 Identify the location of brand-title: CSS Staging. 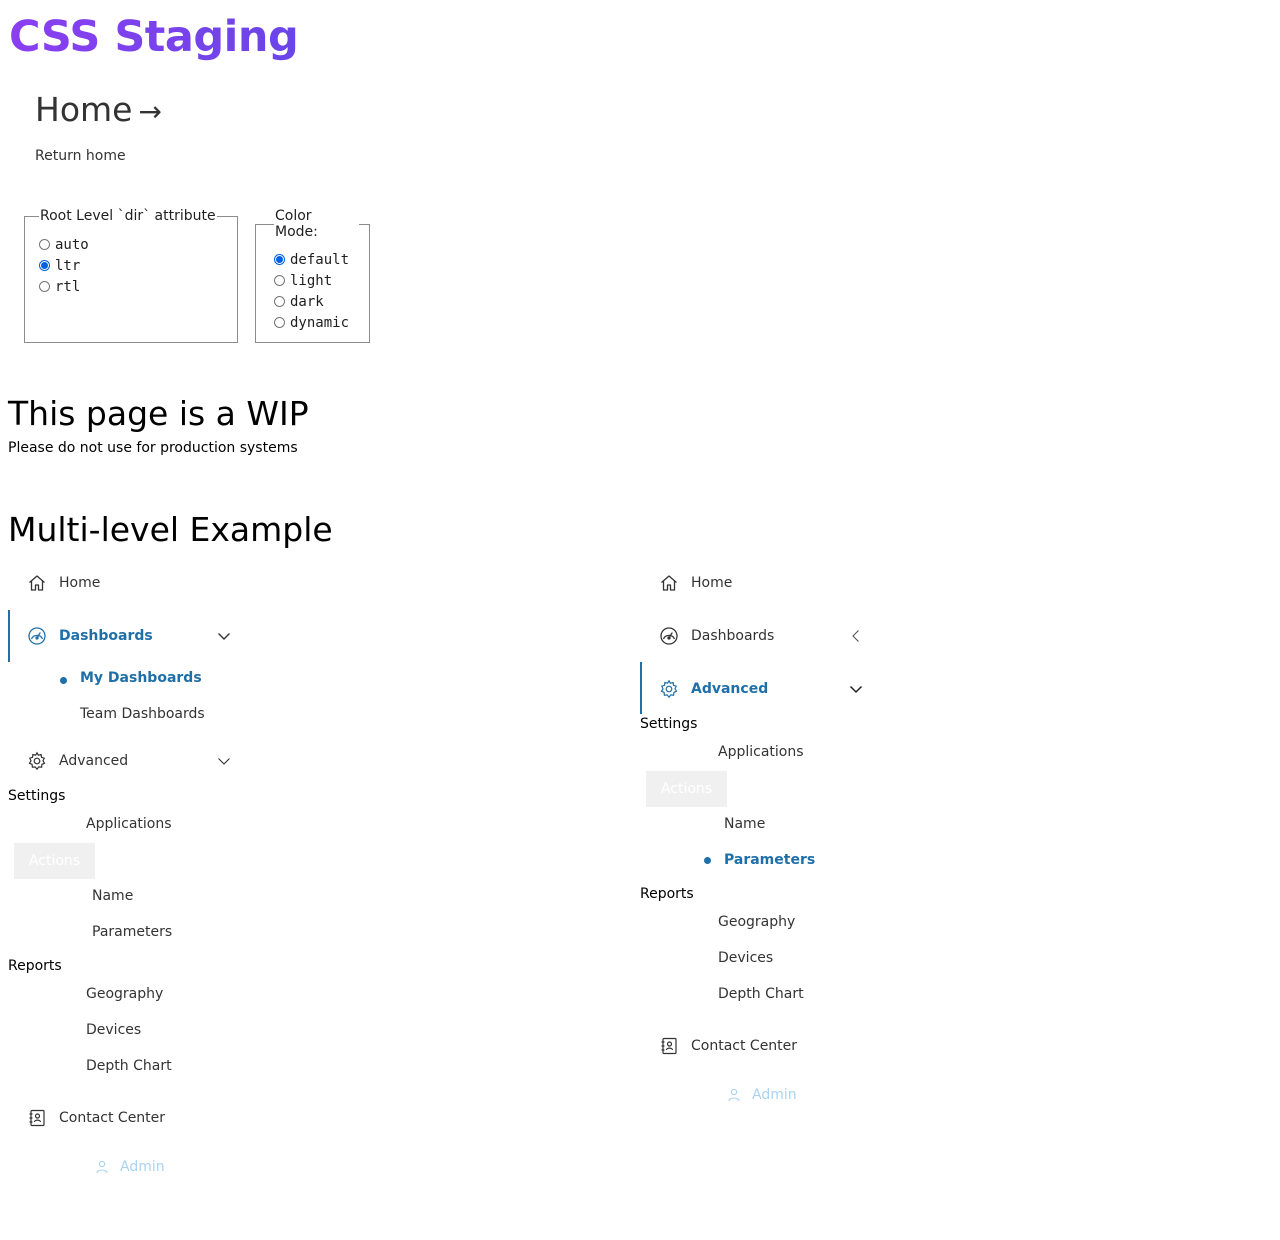
(154, 37).